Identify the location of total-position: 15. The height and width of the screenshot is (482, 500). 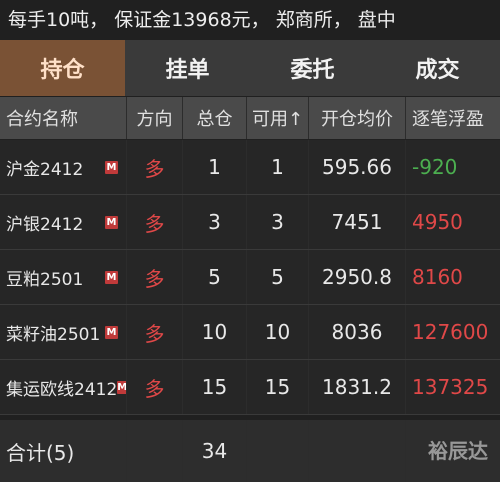
(215, 387).